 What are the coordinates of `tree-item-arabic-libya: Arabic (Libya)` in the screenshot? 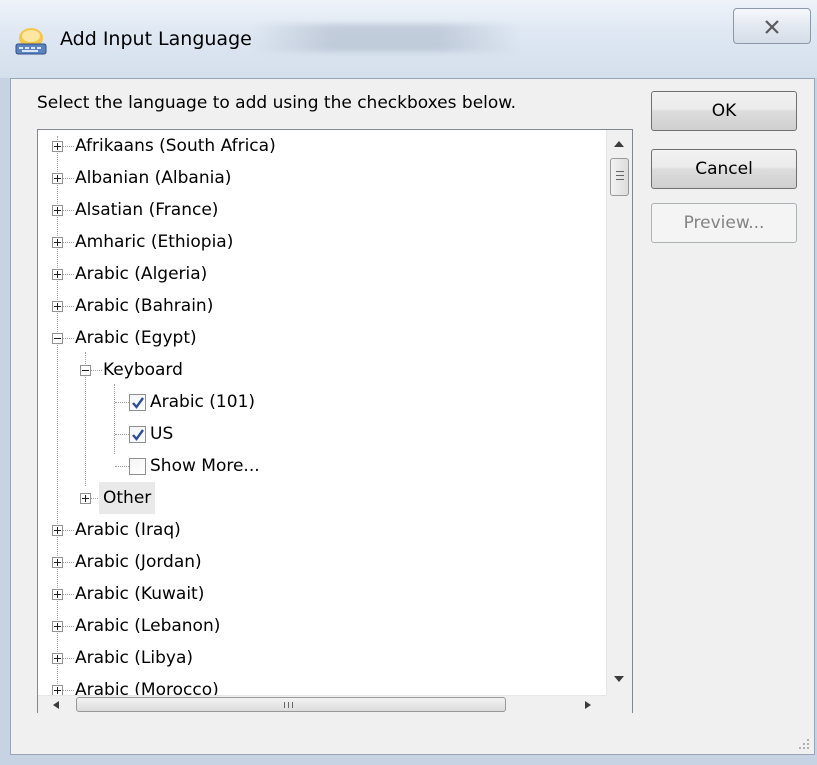 It's located at (318, 658).